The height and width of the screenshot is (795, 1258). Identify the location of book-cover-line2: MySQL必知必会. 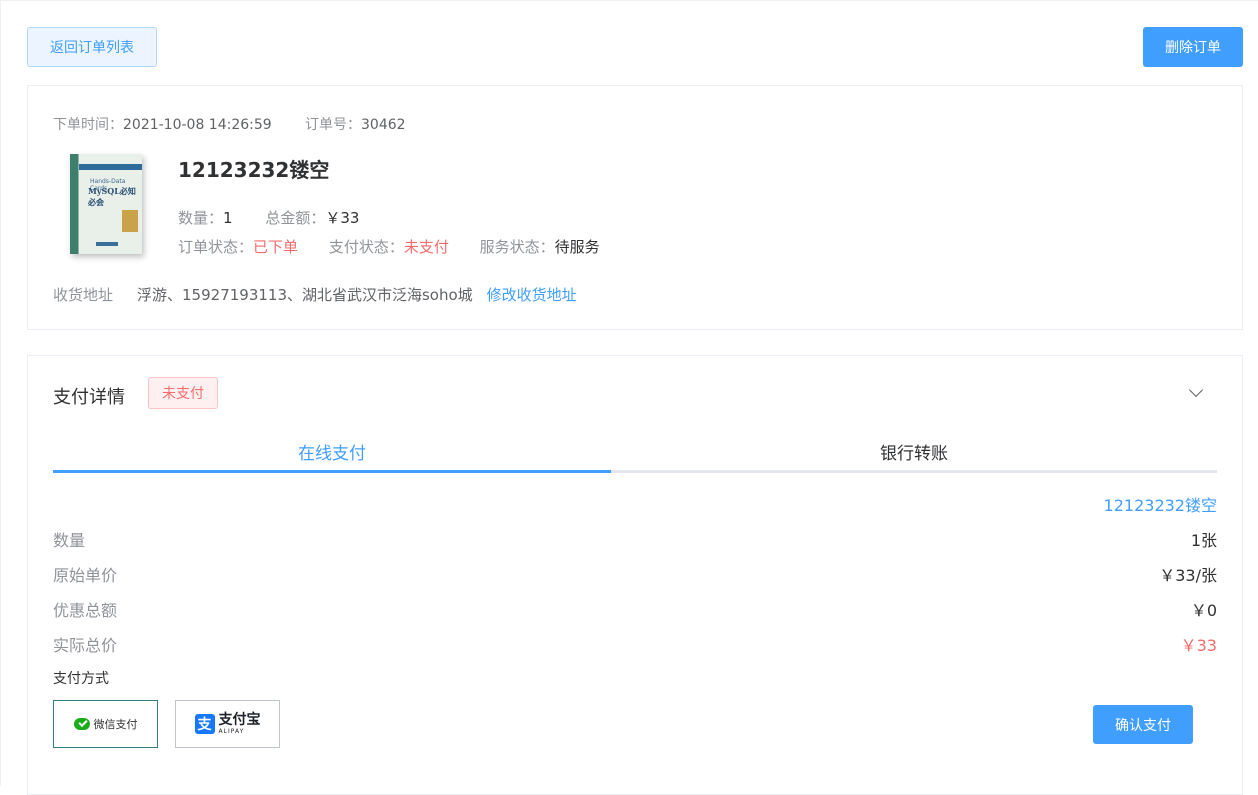
(112, 196).